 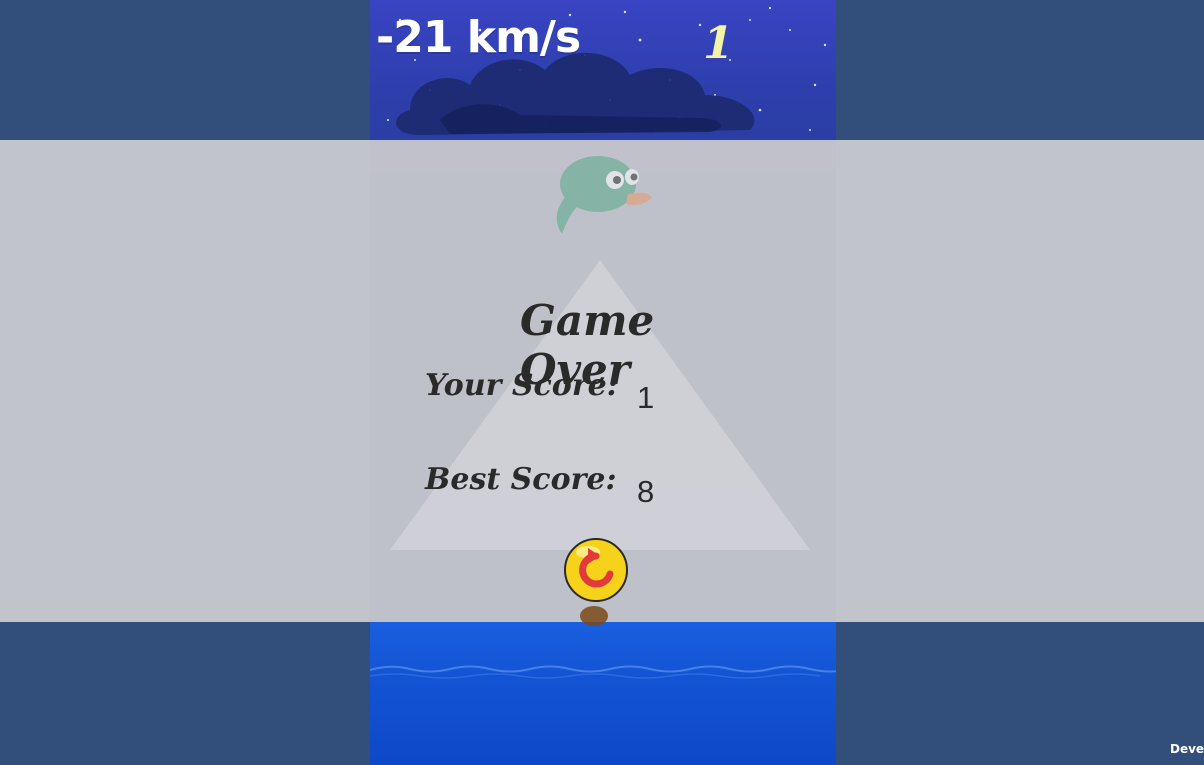 I want to click on your-score-value: 1, so click(x=646, y=397).